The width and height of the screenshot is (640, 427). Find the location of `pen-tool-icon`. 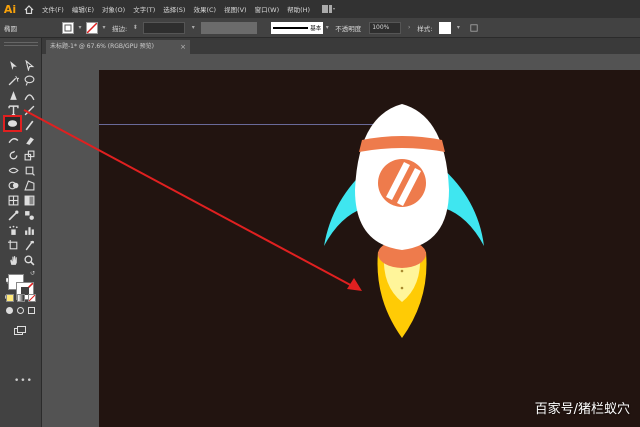

pen-tool-icon is located at coordinates (13, 95).